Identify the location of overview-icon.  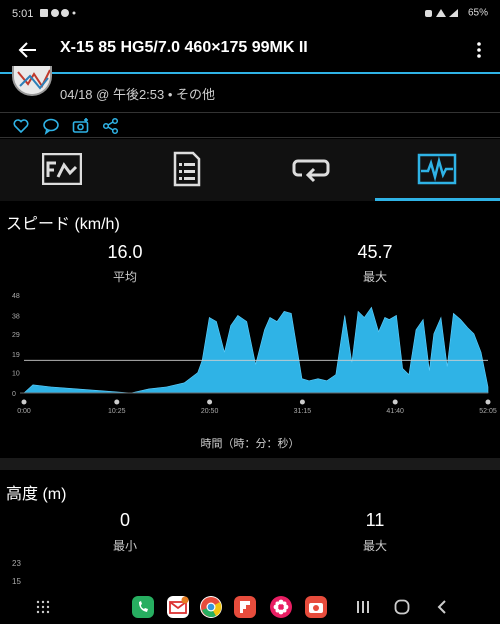
(62, 169).